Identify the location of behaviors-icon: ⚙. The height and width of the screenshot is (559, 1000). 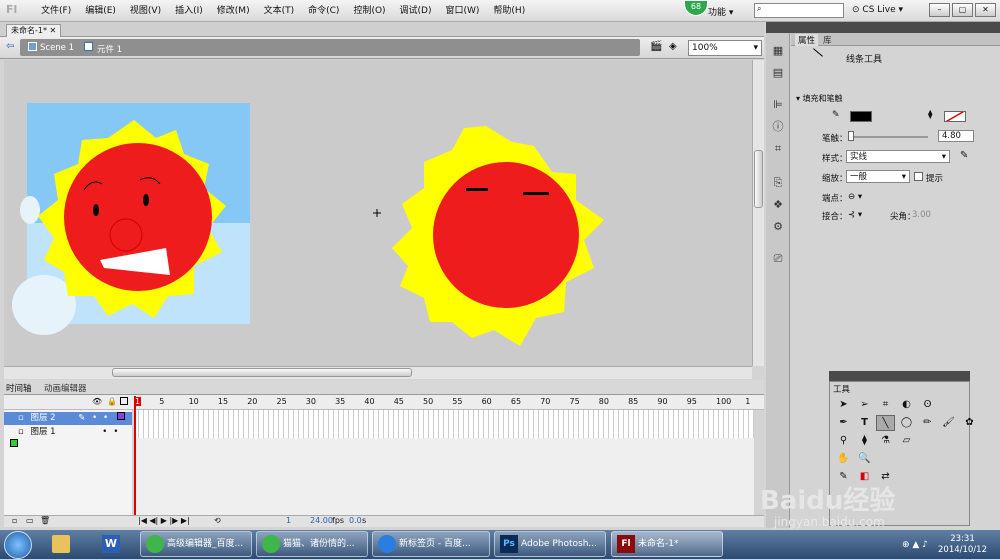
(778, 227).